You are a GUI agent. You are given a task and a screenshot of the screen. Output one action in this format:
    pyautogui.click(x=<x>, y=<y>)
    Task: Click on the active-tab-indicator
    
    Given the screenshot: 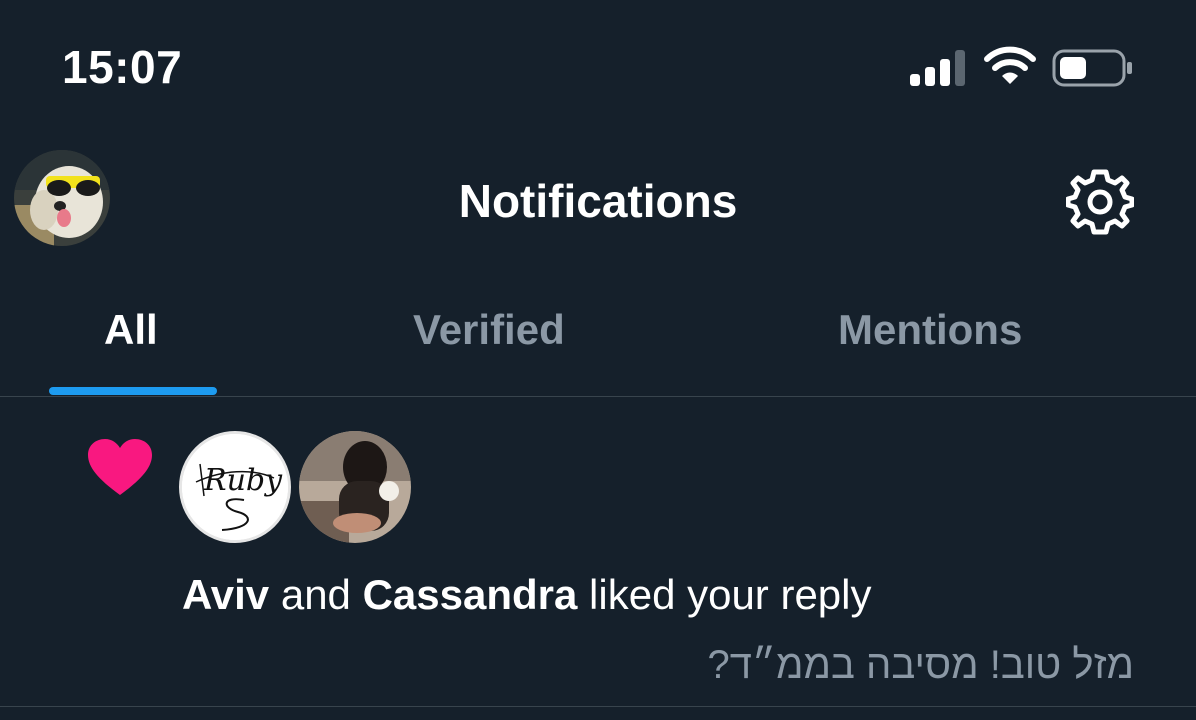 What is the action you would take?
    pyautogui.click(x=133, y=391)
    